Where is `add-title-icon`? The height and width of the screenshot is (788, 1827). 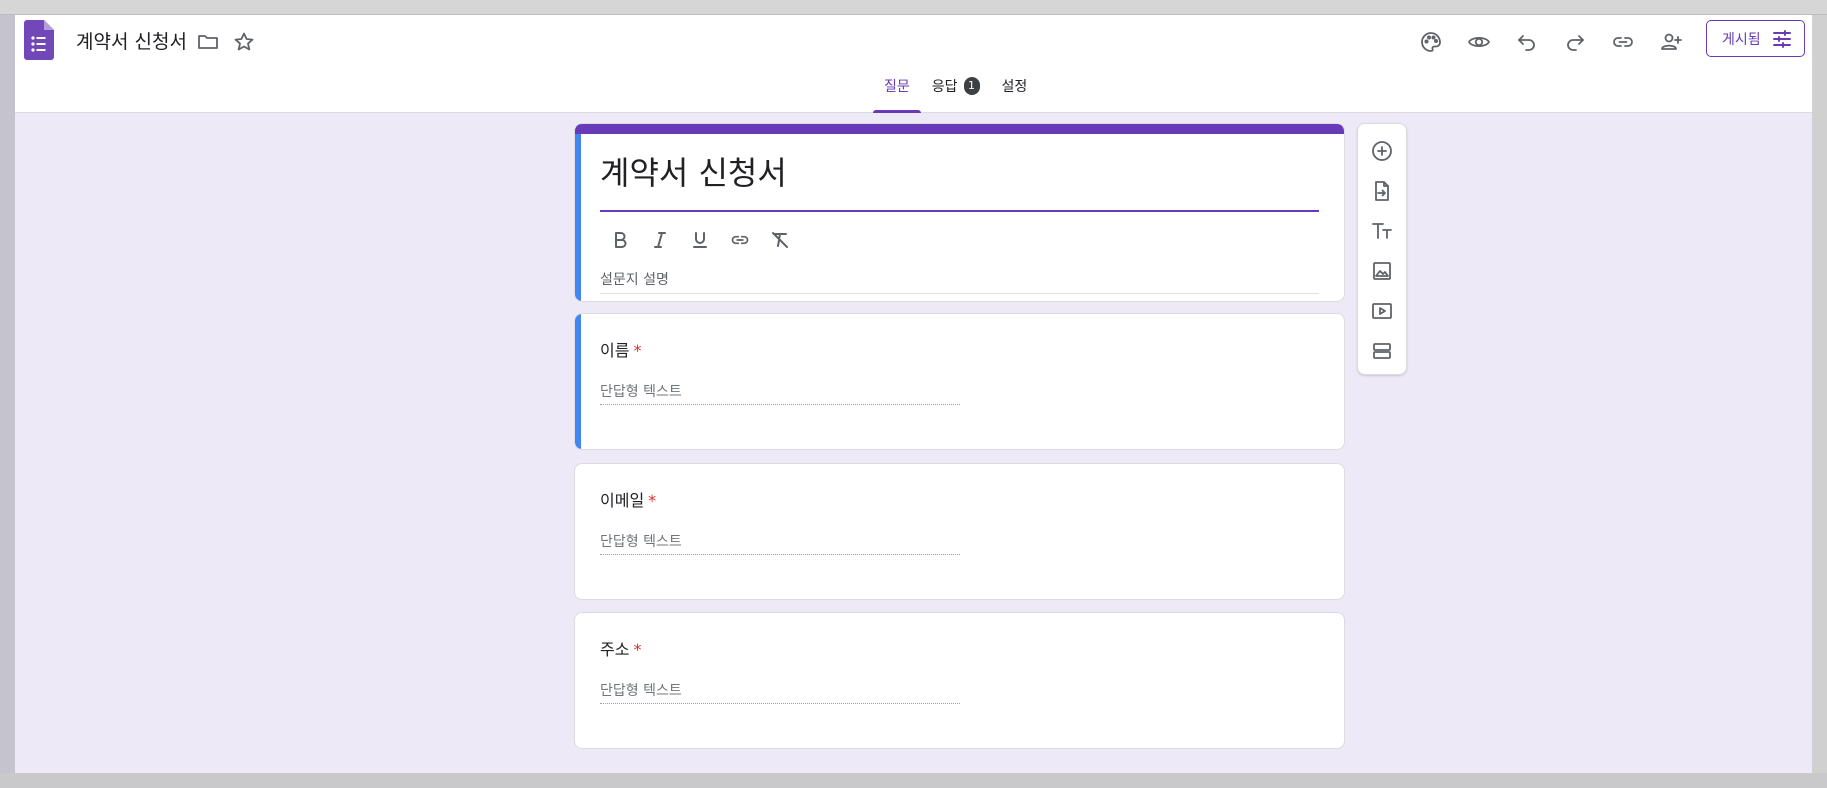
add-title-icon is located at coordinates (1382, 231).